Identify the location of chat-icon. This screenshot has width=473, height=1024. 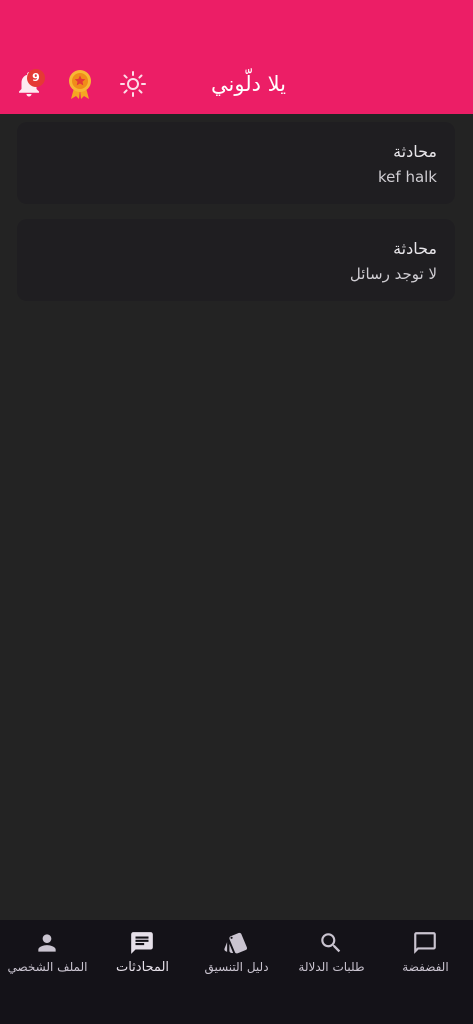
(142, 943).